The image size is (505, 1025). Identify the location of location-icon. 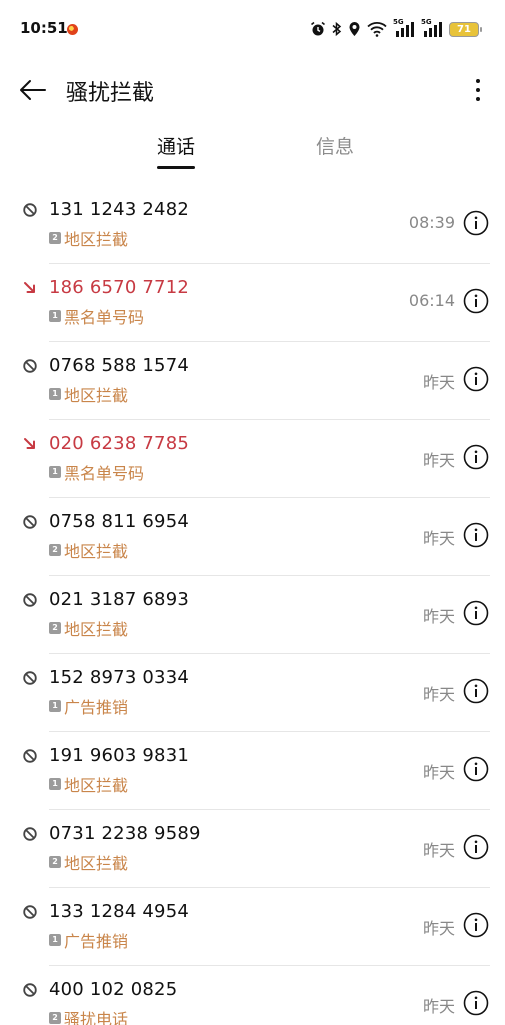
(354, 29).